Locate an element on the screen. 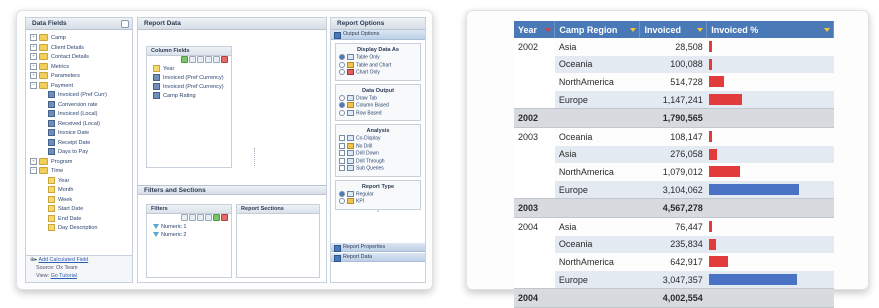  tree-field: Month is located at coordinates (81, 191).